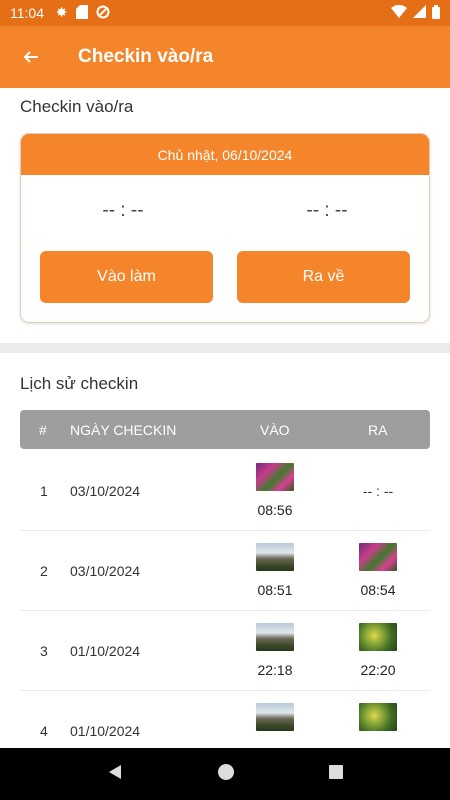 The image size is (450, 800). I want to click on checkin-in-time: 08:56, so click(275, 510).